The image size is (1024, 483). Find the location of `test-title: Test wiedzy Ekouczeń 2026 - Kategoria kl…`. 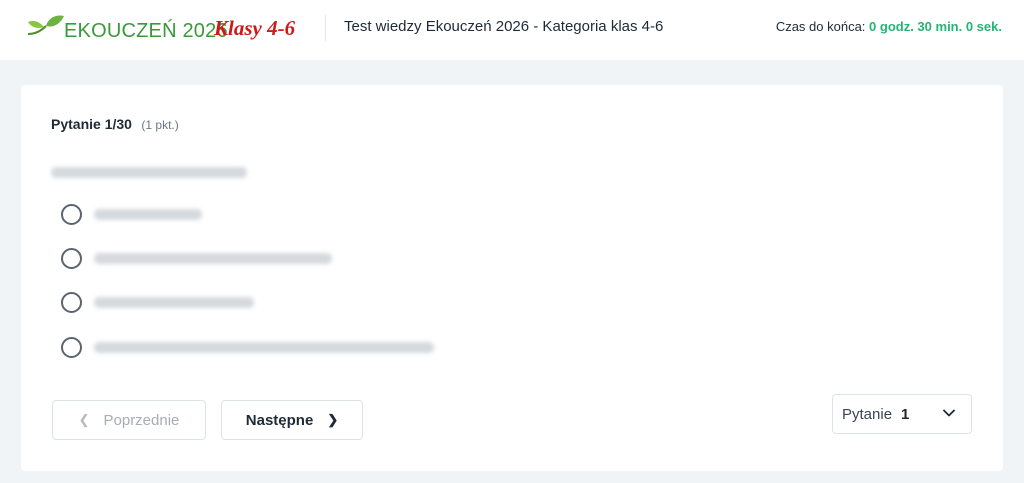

test-title: Test wiedzy Ekouczeń 2026 - Kategoria kl… is located at coordinates (504, 26).